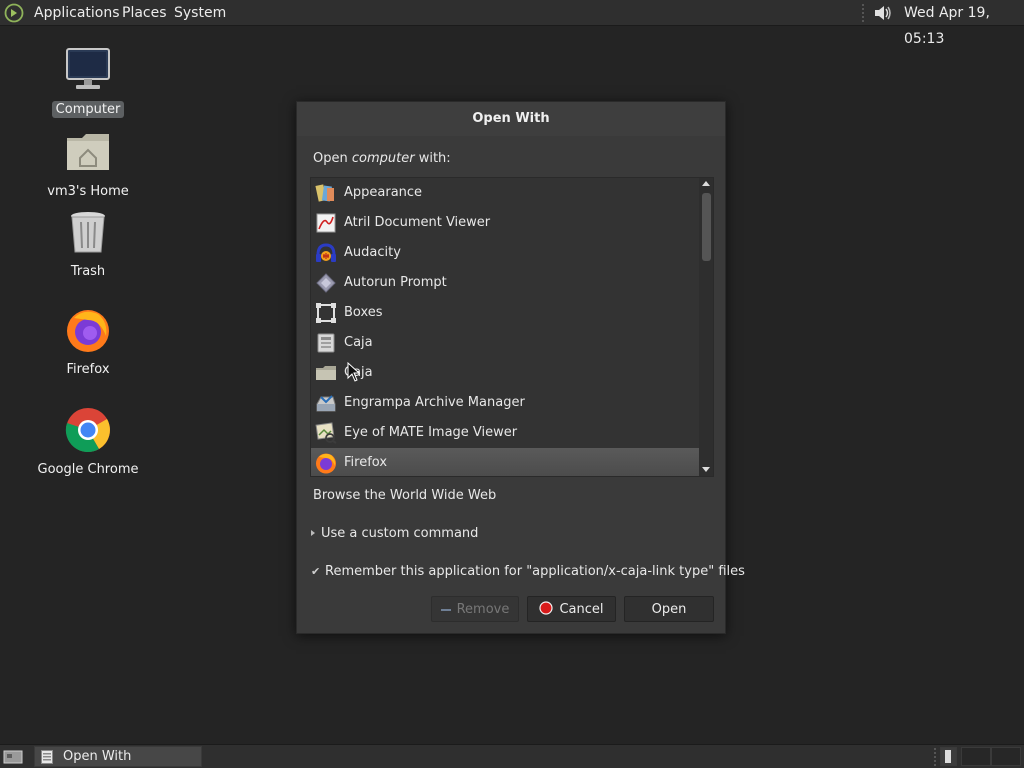 The width and height of the screenshot is (1024, 768). I want to click on prompt-object: computer, so click(383, 158).